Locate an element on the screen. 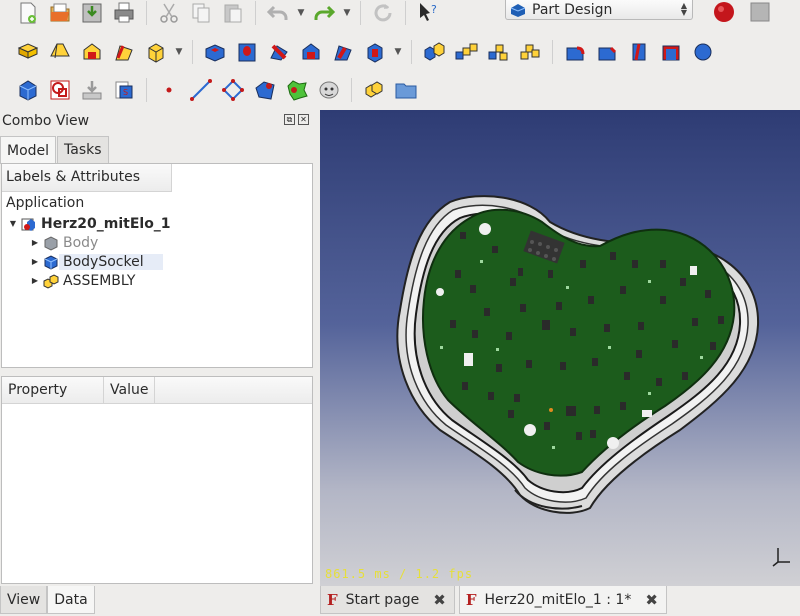 Image resolution: width=800 pixels, height=616 pixels. save-icon is located at coordinates (92, 13).